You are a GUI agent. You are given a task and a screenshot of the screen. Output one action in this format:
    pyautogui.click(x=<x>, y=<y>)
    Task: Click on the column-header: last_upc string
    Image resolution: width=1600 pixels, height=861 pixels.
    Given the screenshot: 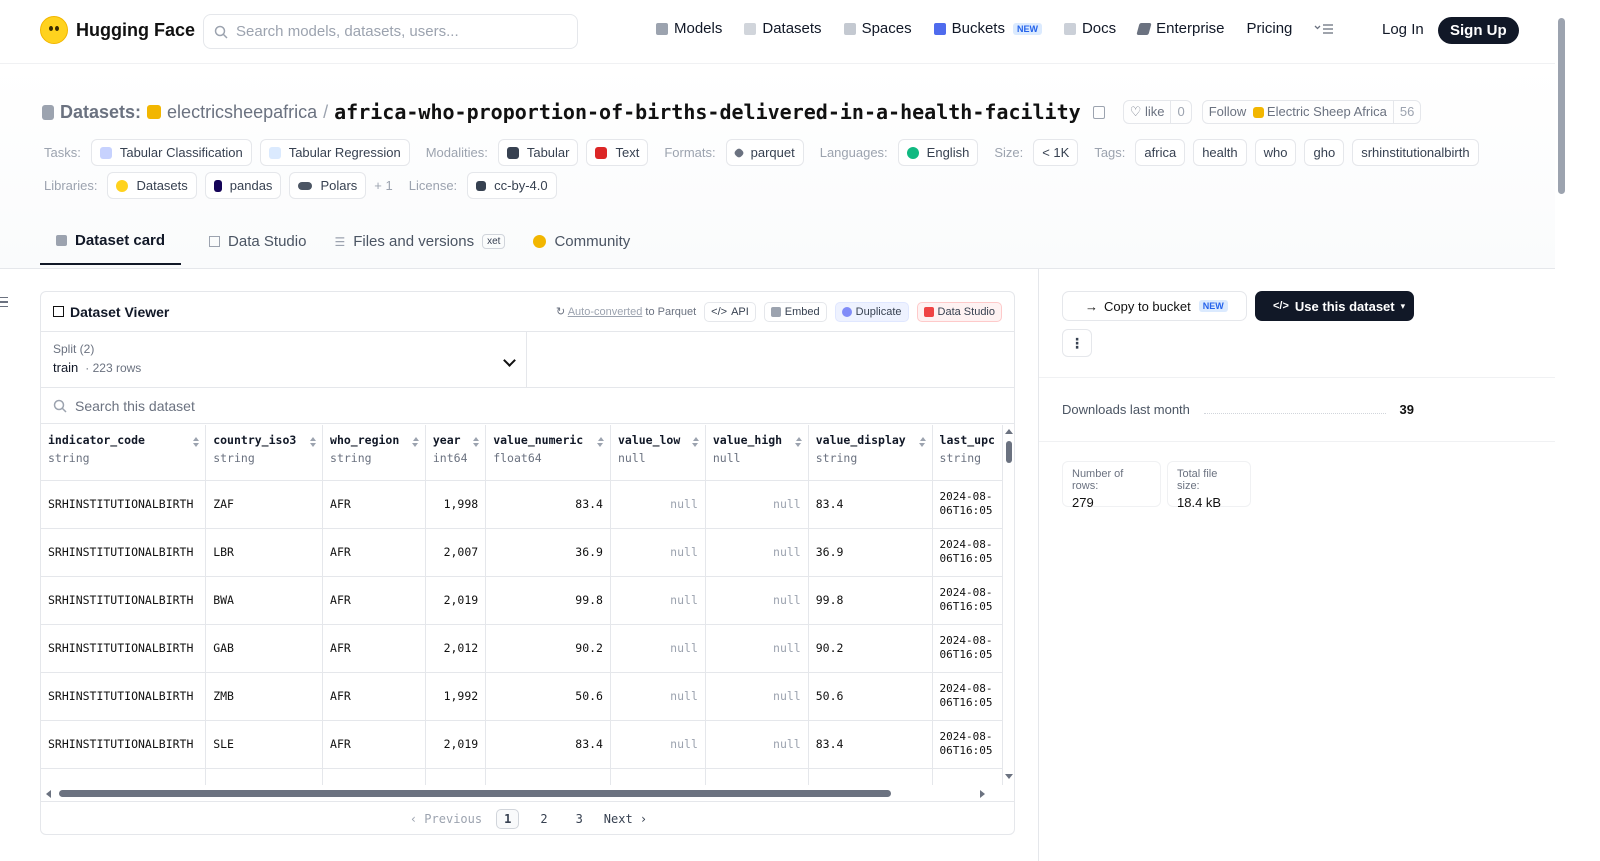 What is the action you would take?
    pyautogui.click(x=967, y=453)
    